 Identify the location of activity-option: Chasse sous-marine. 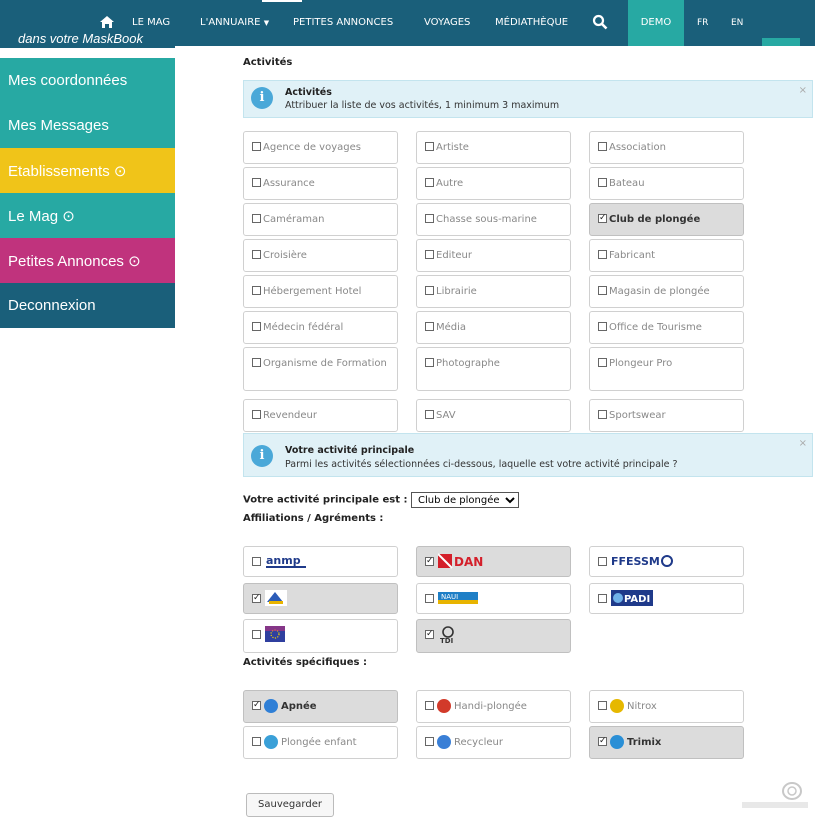
(493, 219).